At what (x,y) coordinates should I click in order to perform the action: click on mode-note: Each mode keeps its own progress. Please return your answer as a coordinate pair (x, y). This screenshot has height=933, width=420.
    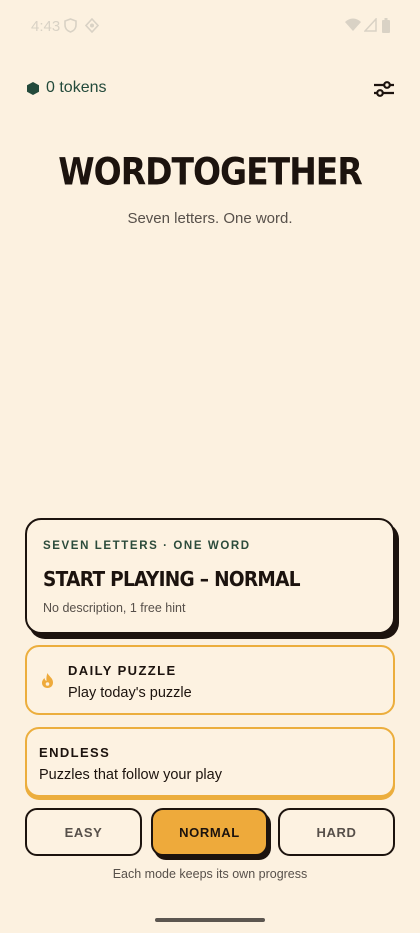
    Looking at the image, I should click on (210, 874).